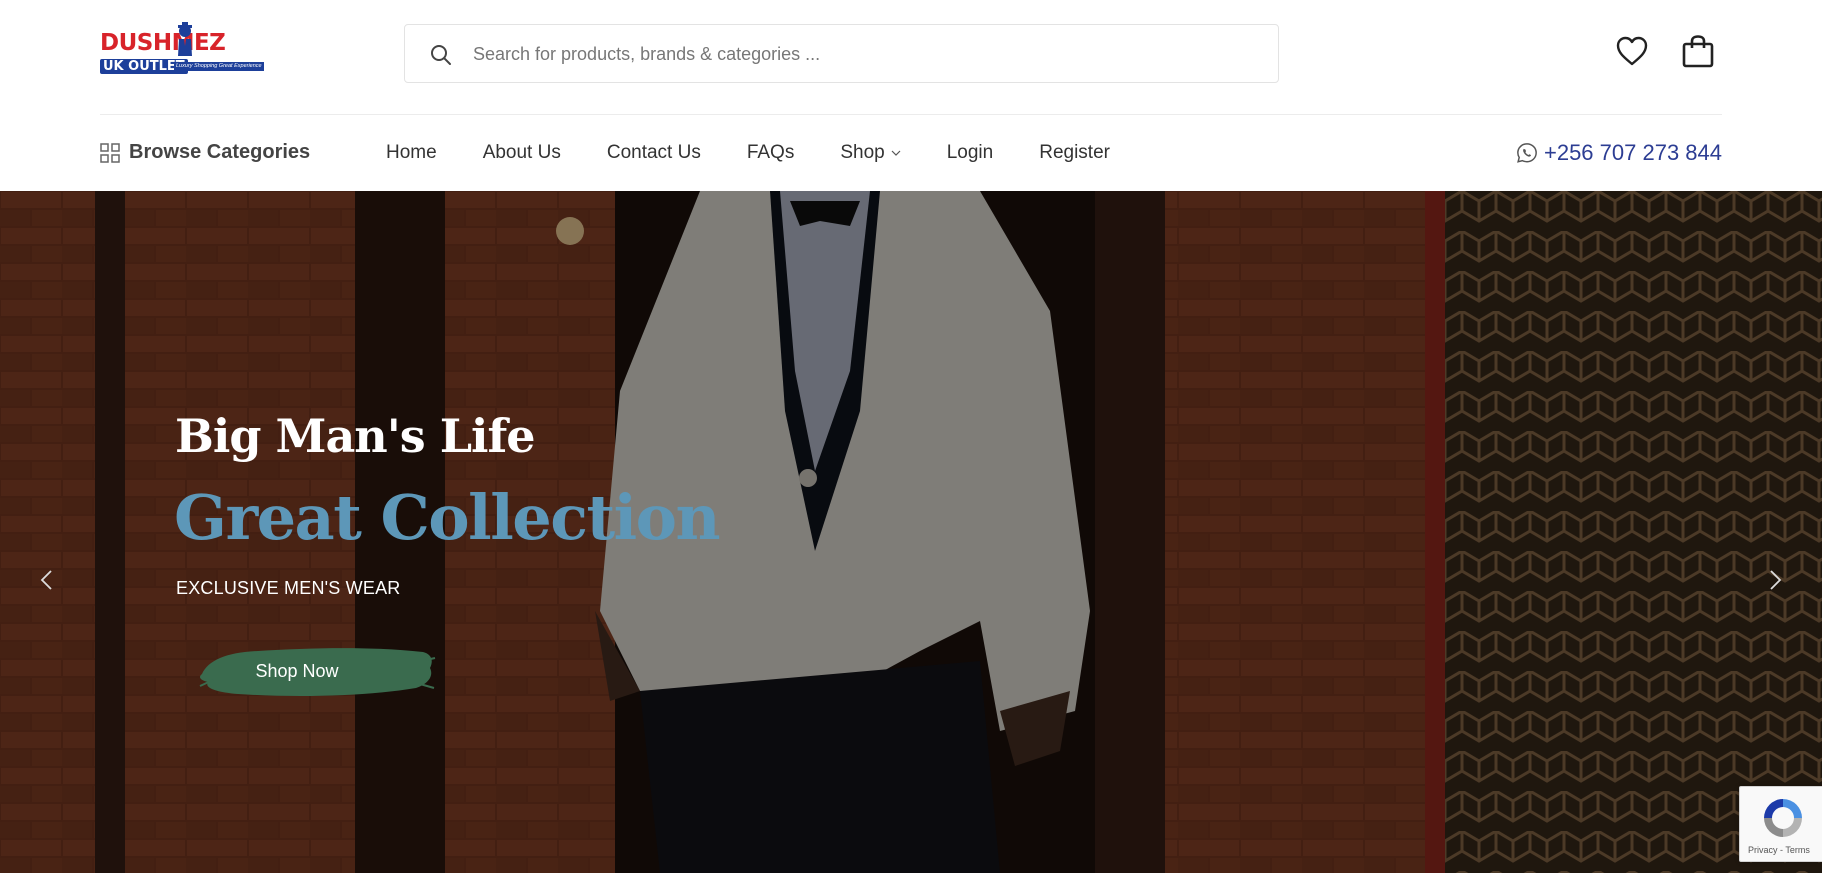 The width and height of the screenshot is (1822, 873). I want to click on search-bar, so click(841, 53).